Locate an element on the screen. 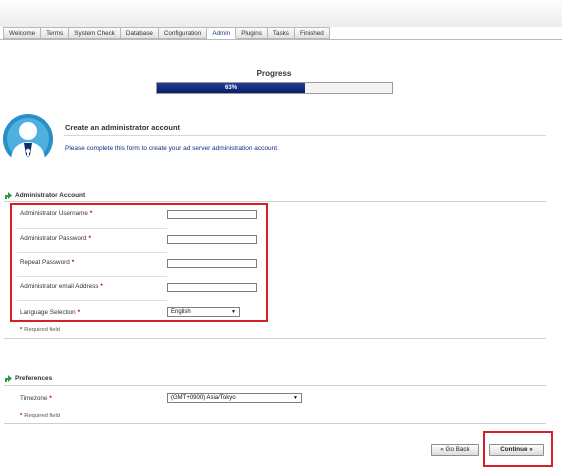  required-asterisk: * is located at coordinates (50, 398).